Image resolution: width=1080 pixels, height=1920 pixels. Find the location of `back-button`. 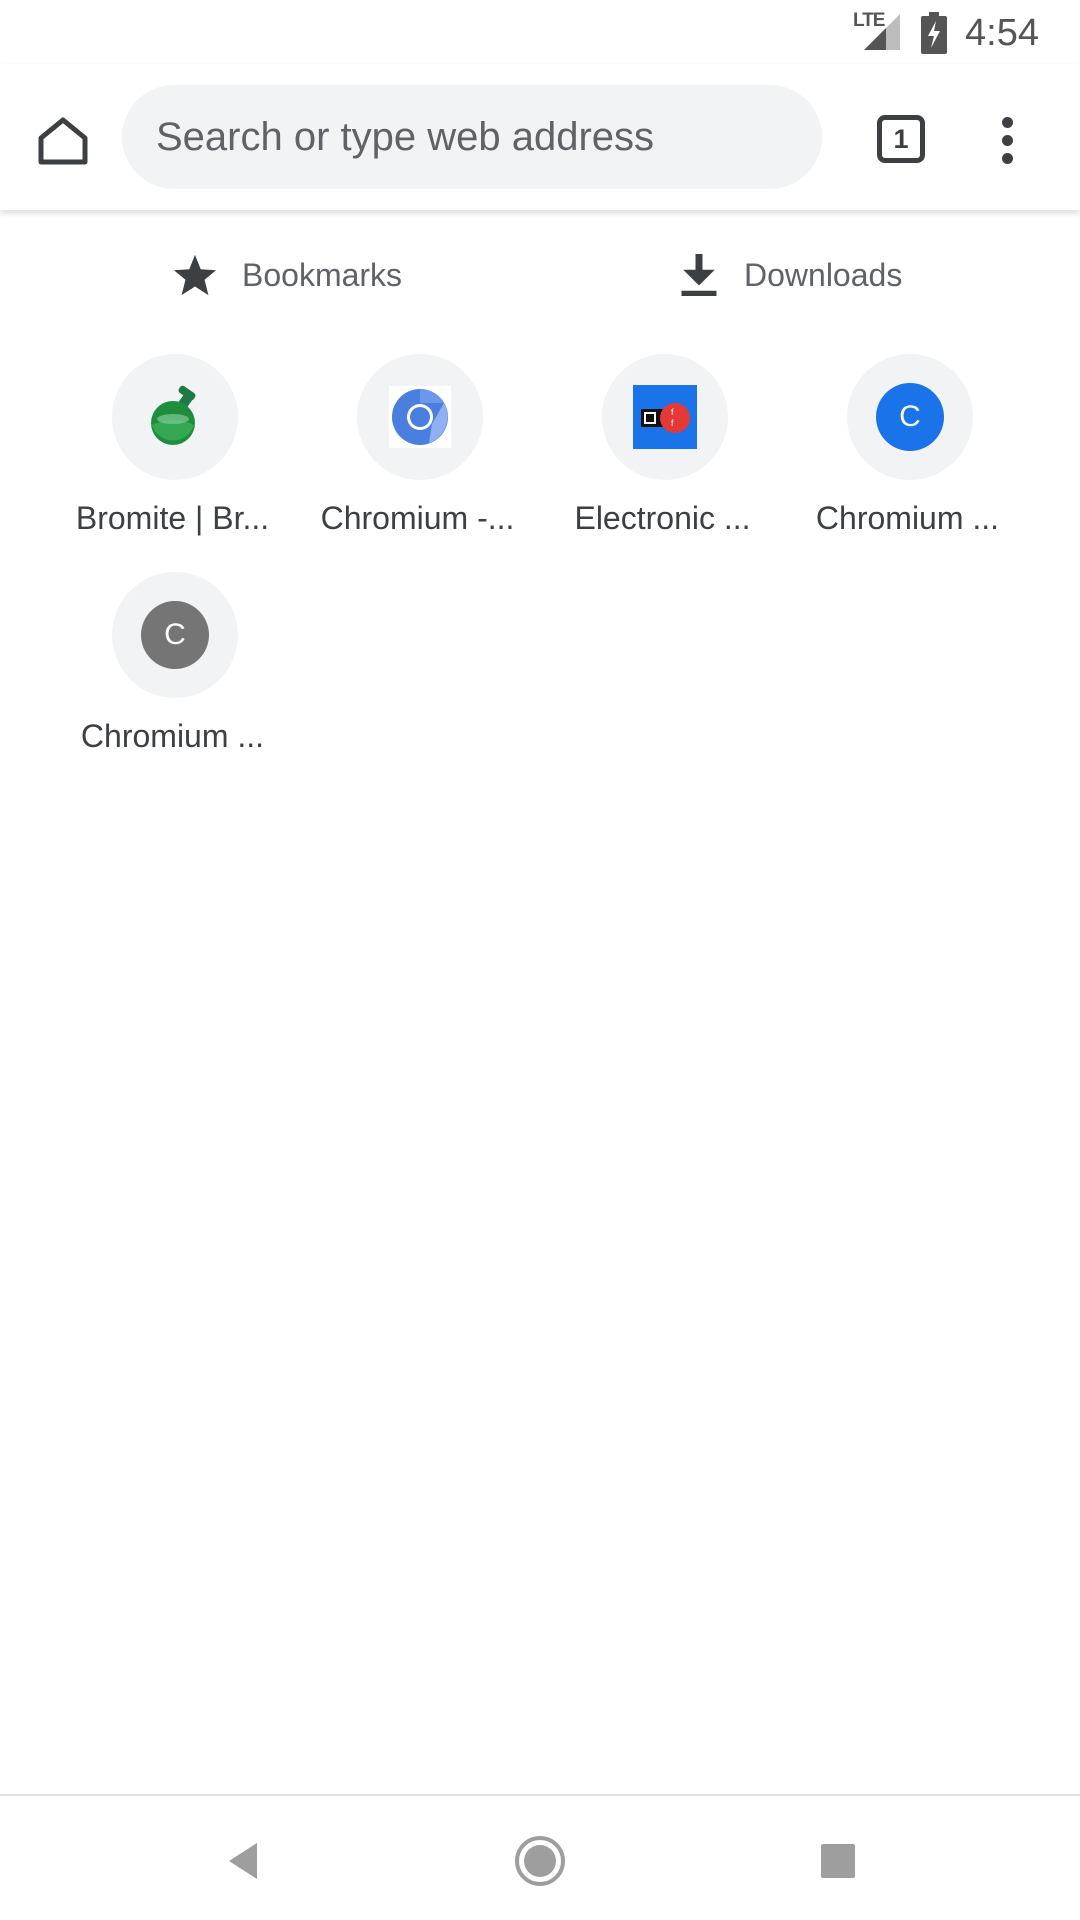

back-button is located at coordinates (243, 1861).